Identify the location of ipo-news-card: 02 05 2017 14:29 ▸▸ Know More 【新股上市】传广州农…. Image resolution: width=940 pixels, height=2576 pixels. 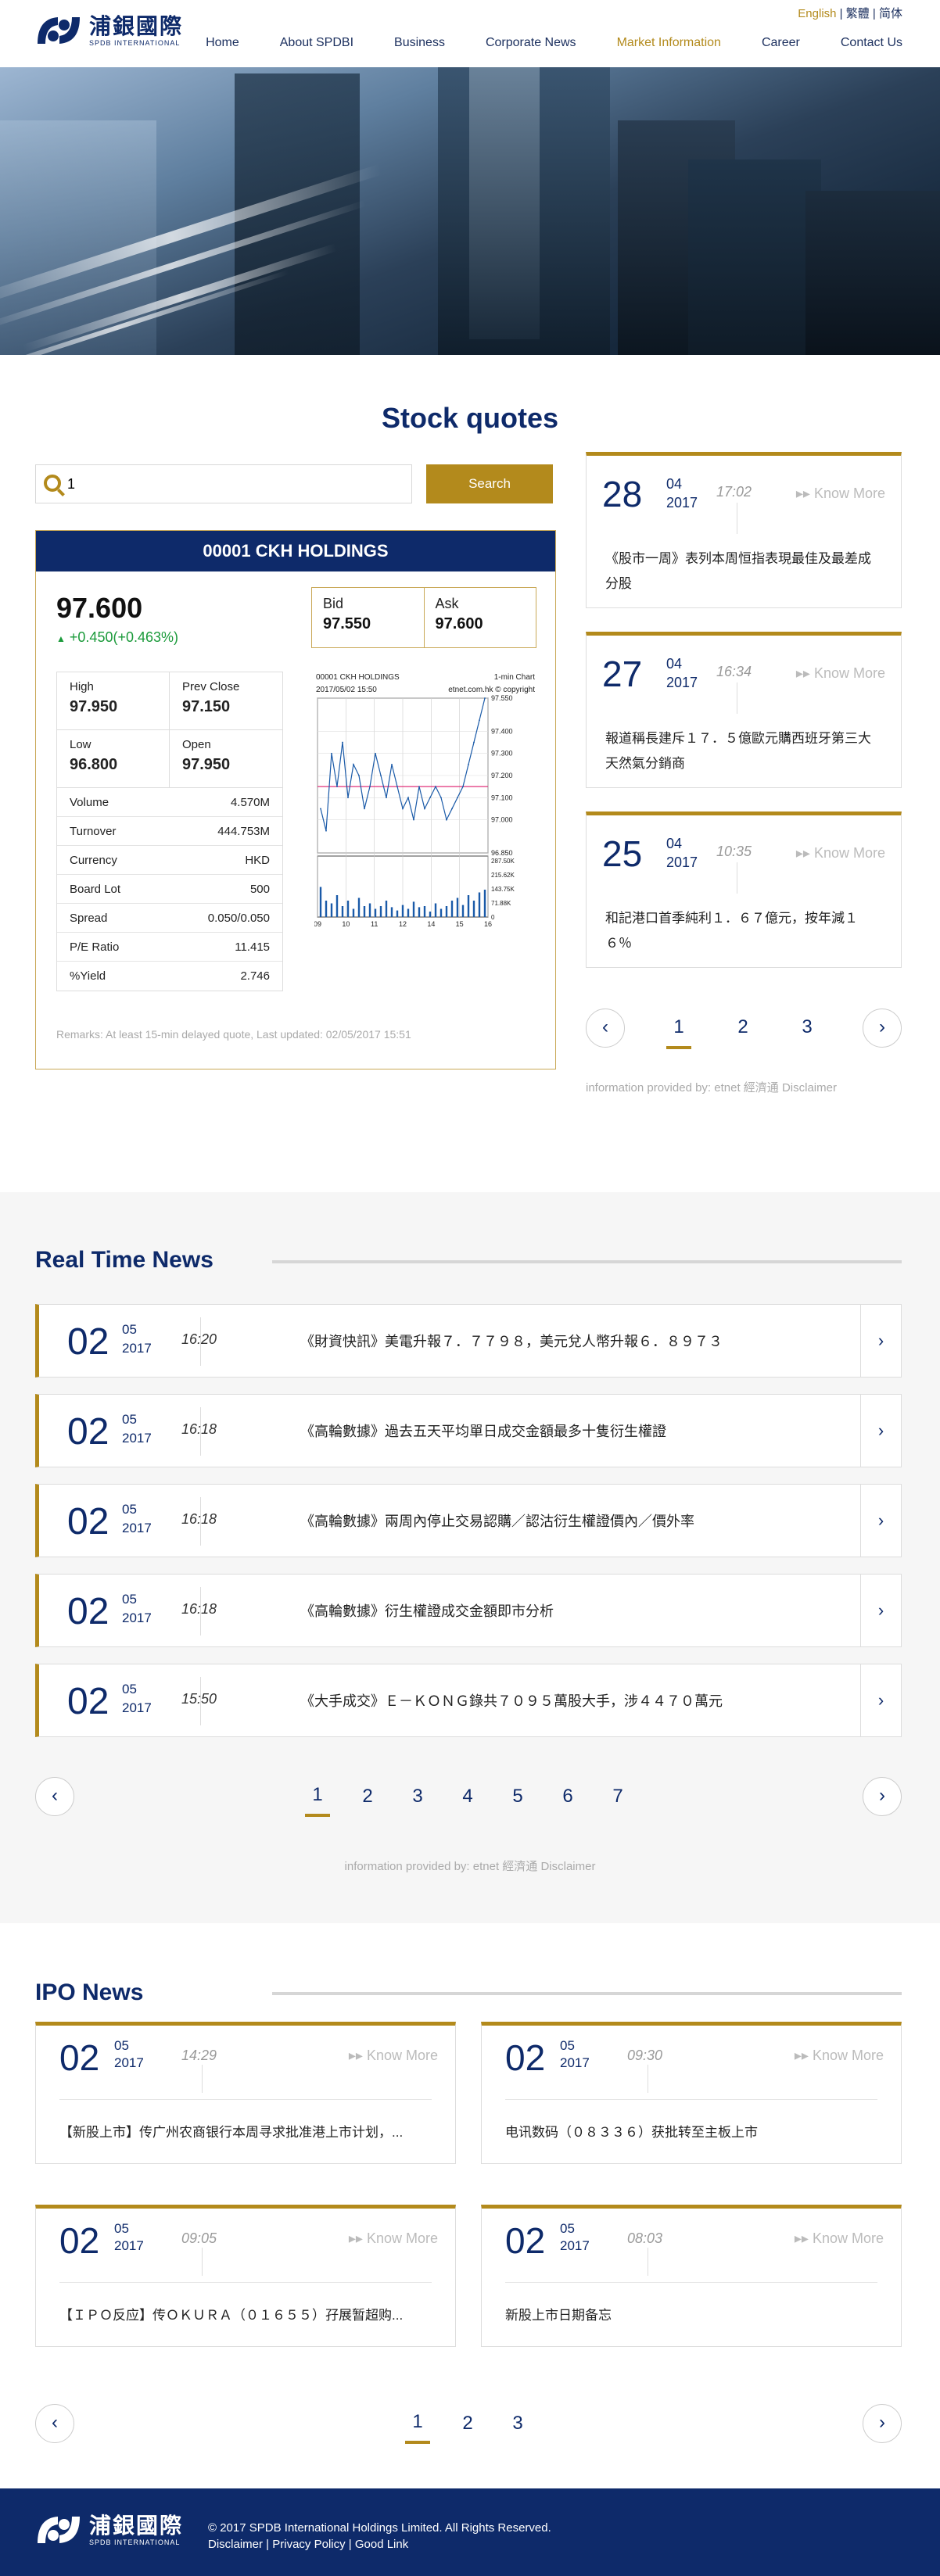
(245, 2093).